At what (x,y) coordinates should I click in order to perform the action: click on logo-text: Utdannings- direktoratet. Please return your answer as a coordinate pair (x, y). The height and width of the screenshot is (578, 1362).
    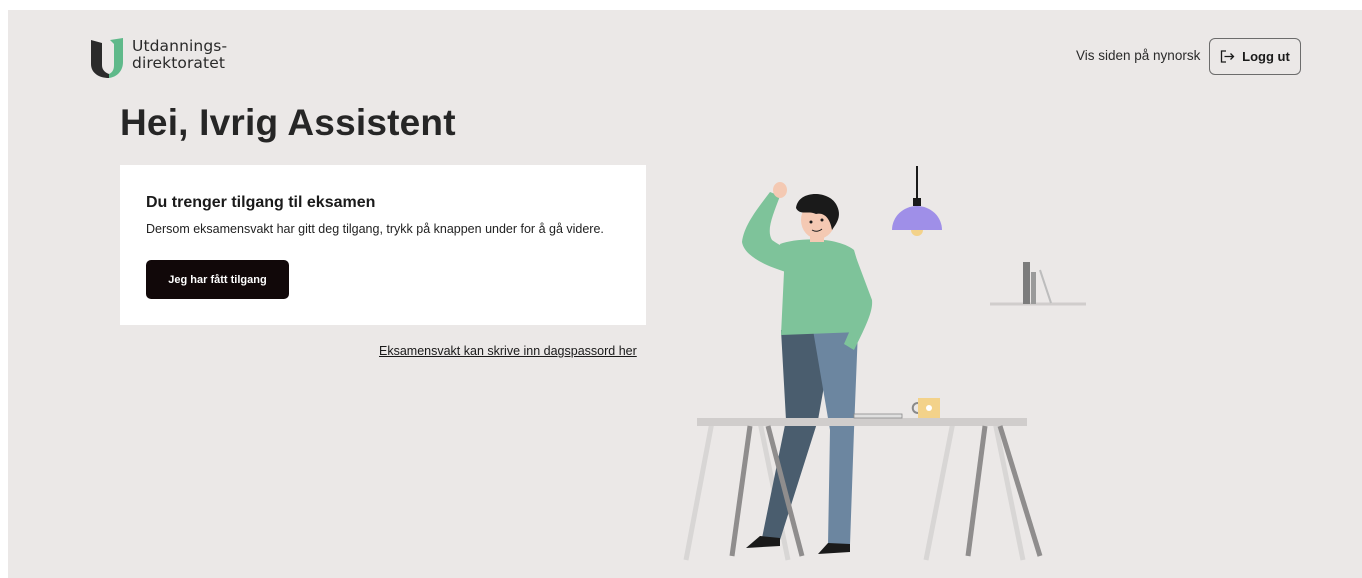
    Looking at the image, I should click on (179, 55).